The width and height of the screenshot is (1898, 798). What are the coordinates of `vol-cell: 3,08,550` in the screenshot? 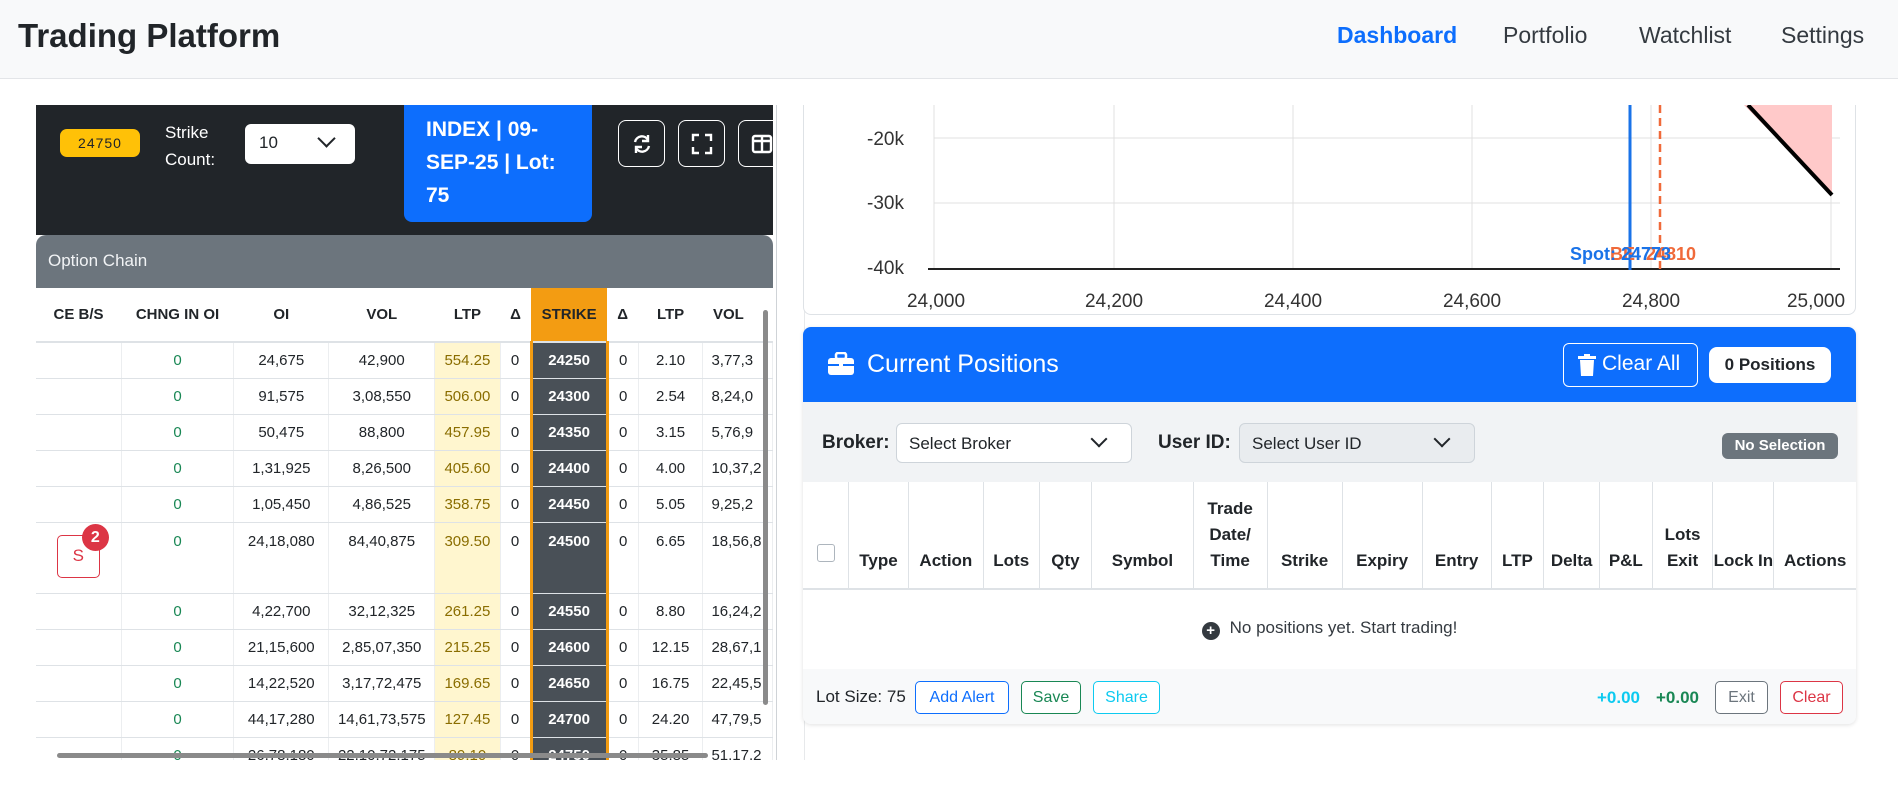 It's located at (382, 396).